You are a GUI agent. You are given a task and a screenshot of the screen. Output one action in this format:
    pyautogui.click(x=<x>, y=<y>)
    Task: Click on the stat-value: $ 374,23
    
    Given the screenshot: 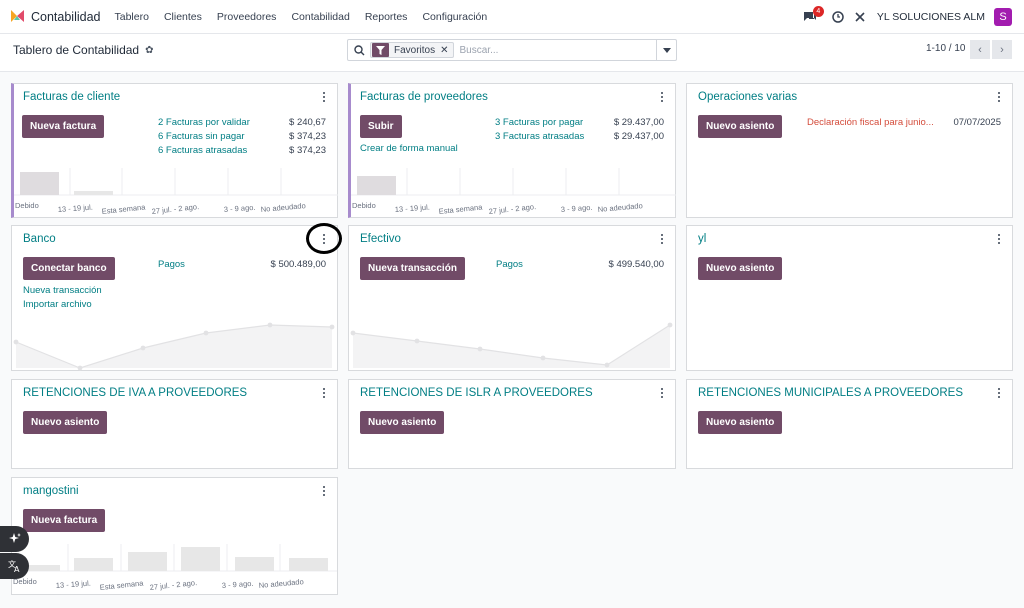 What is the action you would take?
    pyautogui.click(x=307, y=136)
    